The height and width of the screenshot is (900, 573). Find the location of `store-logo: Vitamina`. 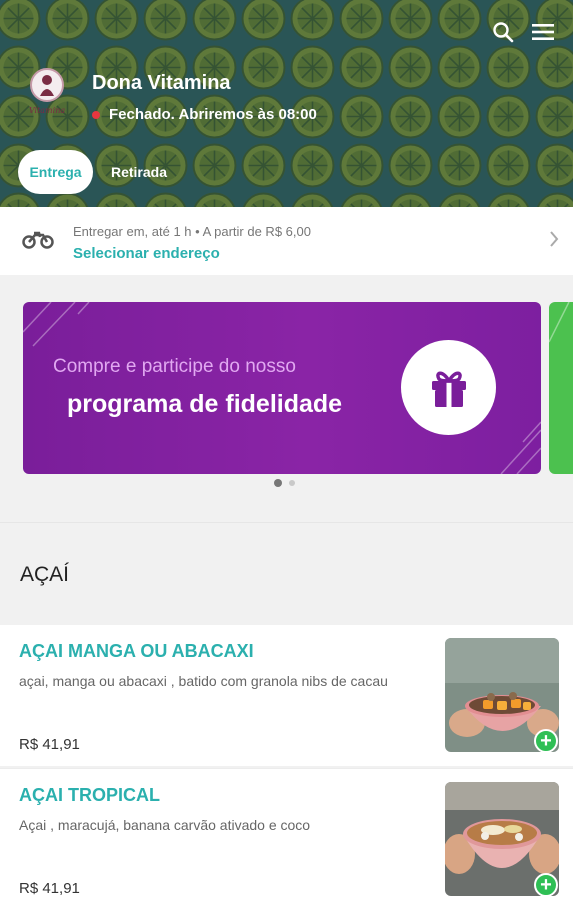

store-logo: Vitamina is located at coordinates (47, 99).